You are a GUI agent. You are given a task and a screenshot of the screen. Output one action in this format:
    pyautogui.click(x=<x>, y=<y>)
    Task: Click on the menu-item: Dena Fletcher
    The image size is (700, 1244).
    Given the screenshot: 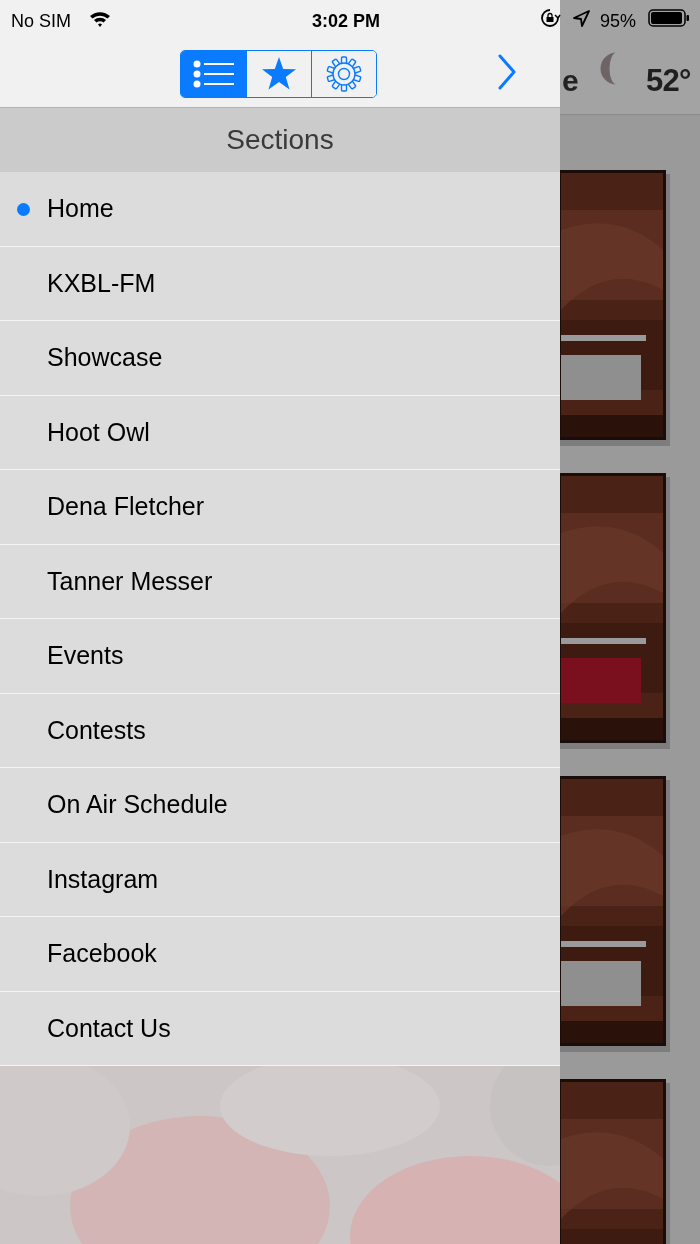 What is the action you would take?
    pyautogui.click(x=280, y=507)
    